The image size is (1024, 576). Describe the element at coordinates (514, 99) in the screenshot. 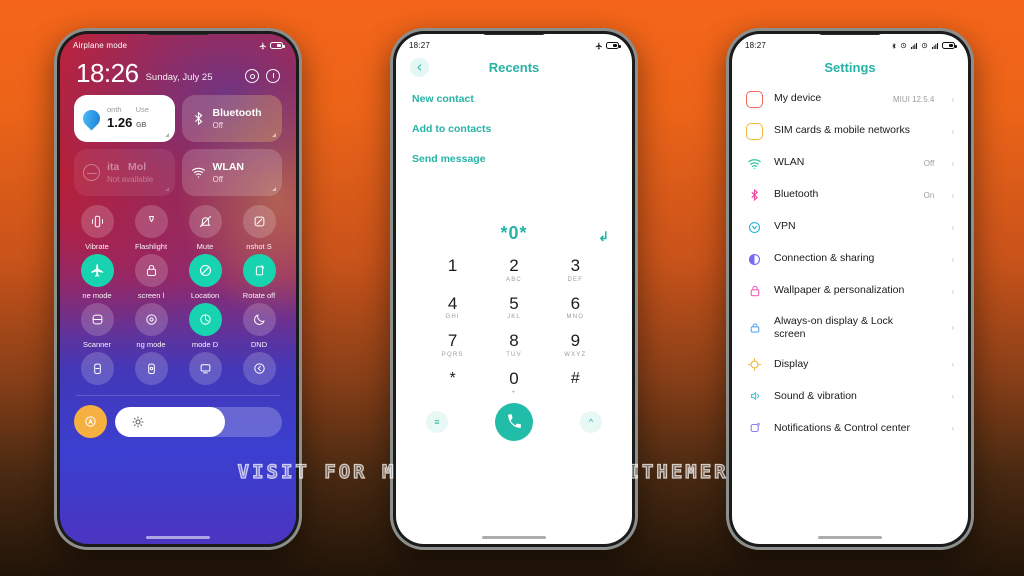

I see `action-new-contact: New contact` at that location.